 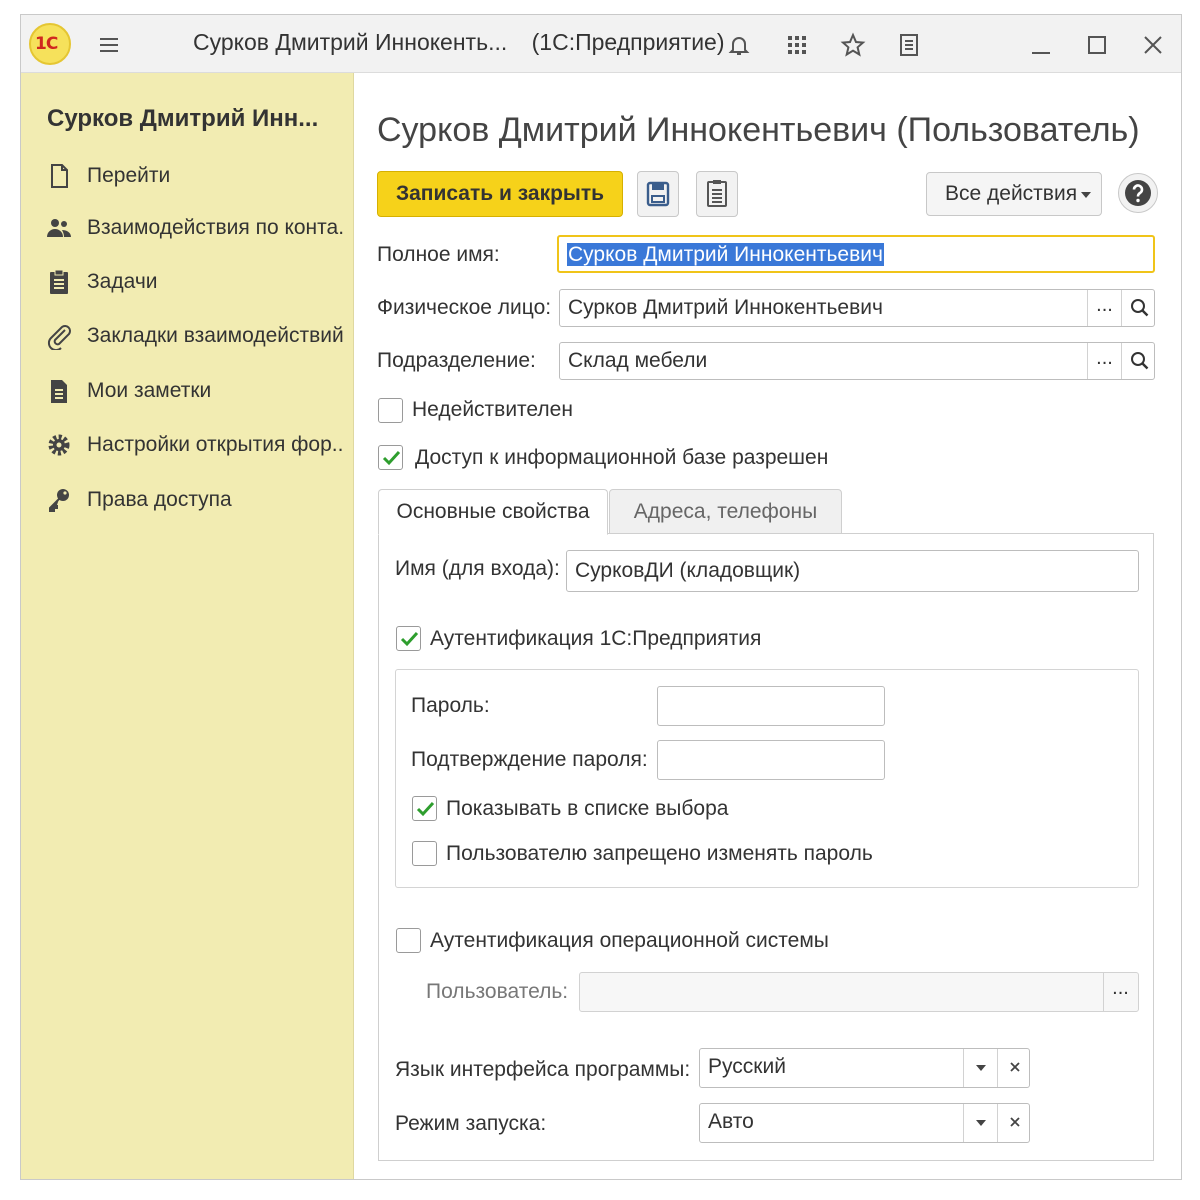 What do you see at coordinates (390, 457) in the screenshot?
I see `access-allowed-checkbox` at bounding box center [390, 457].